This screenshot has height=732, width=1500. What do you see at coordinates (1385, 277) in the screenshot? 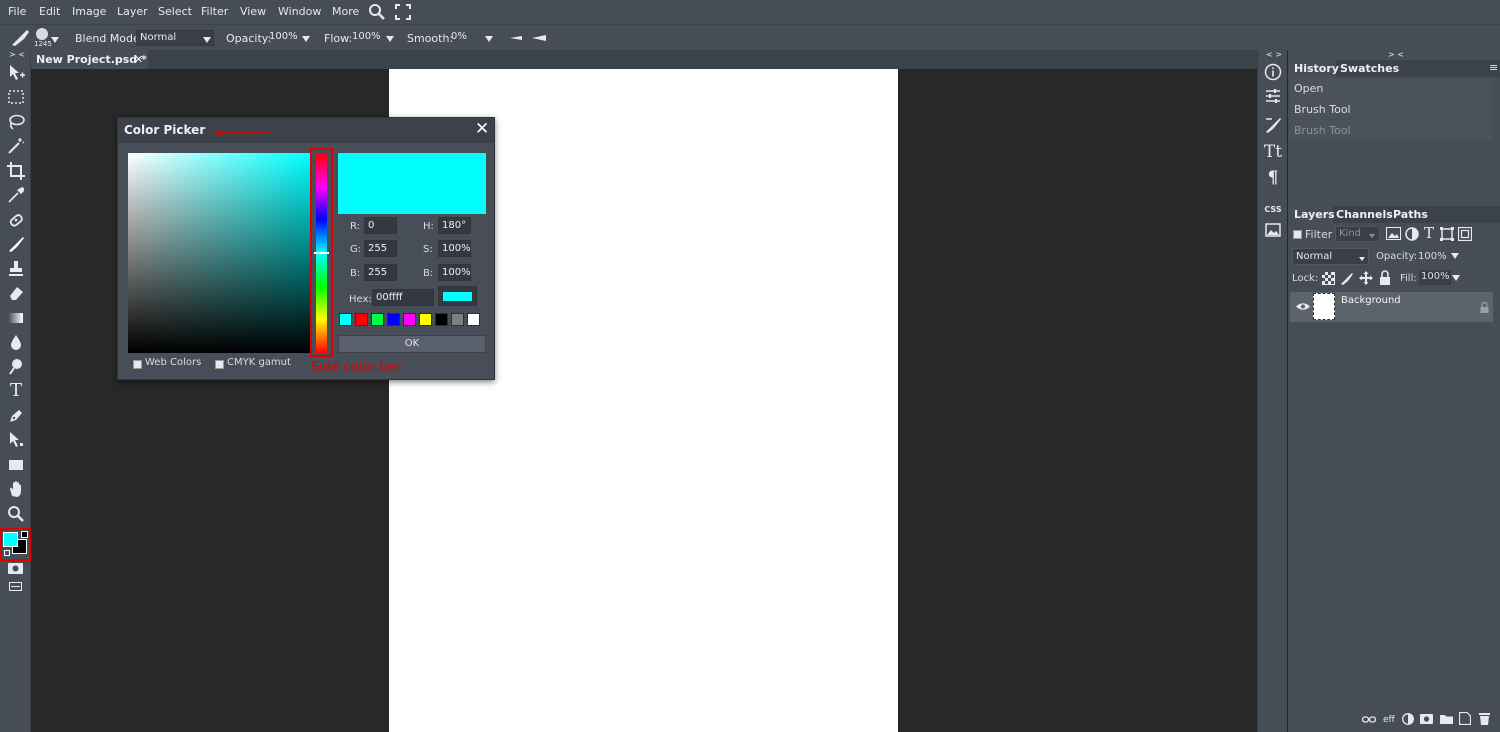
I see `lock-all-icon` at bounding box center [1385, 277].